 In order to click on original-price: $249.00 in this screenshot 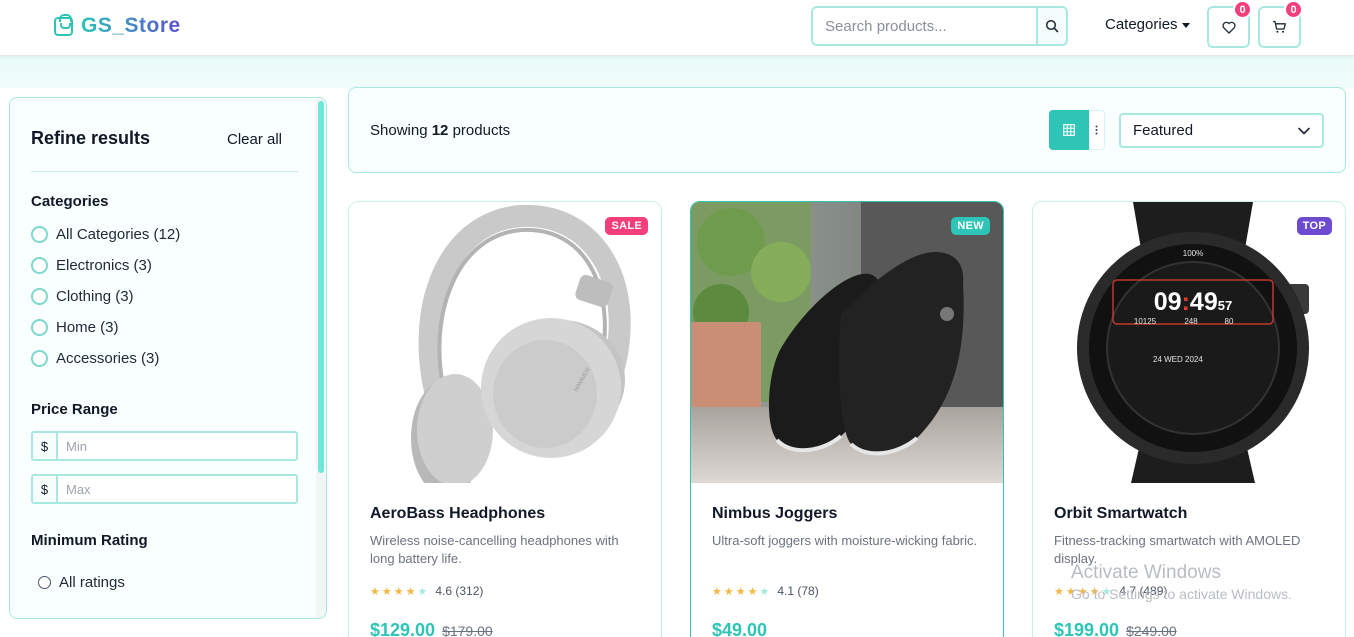, I will do `click(1151, 630)`.